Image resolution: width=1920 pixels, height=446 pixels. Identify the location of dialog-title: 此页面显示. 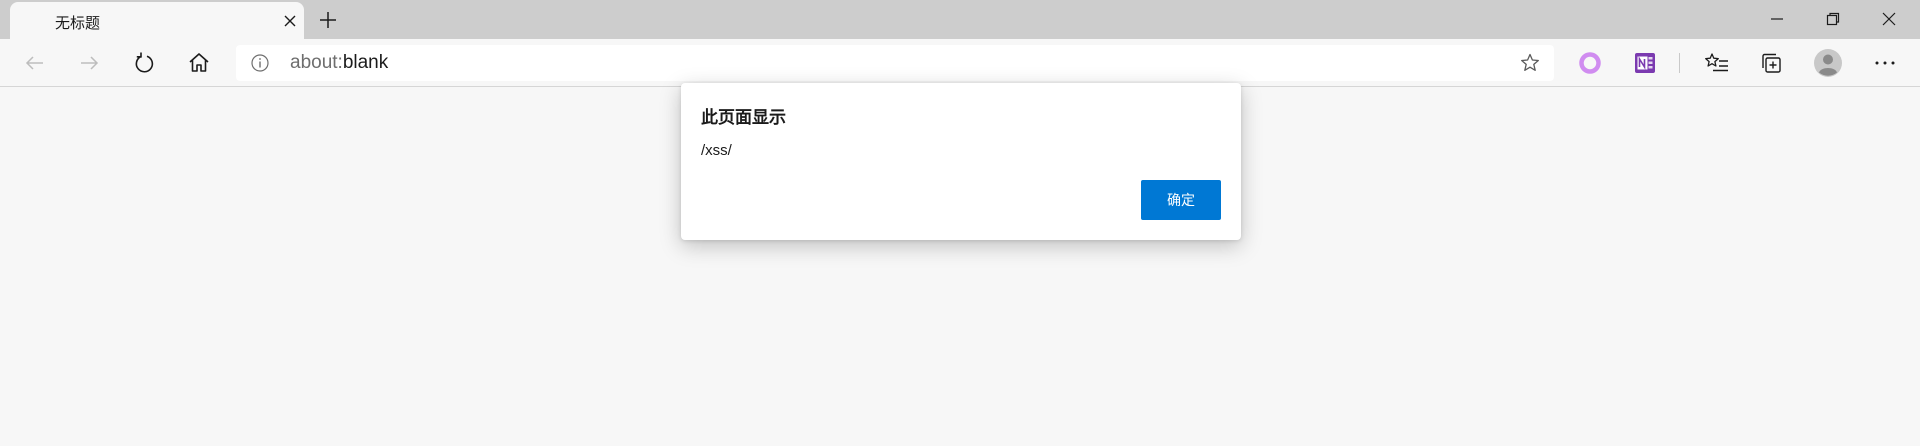
(743, 118).